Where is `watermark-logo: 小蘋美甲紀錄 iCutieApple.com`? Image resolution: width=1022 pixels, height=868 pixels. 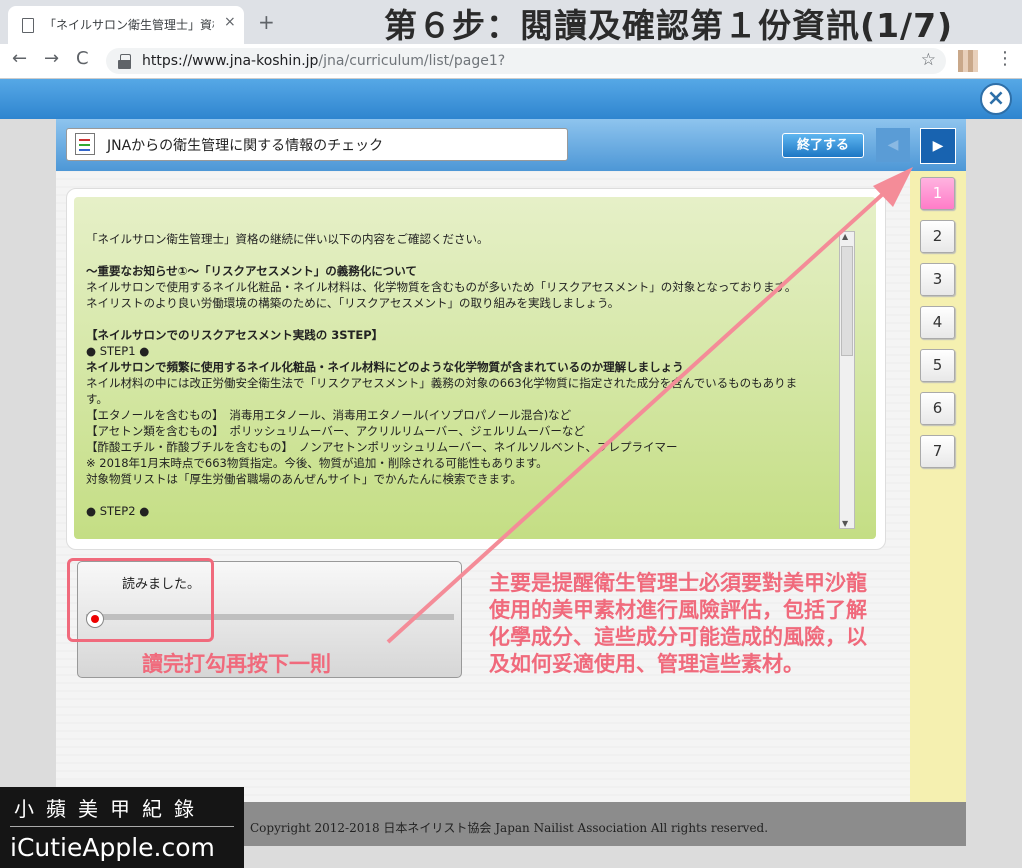
watermark-logo: 小蘋美甲紀錄 iCutieApple.com is located at coordinates (122, 827).